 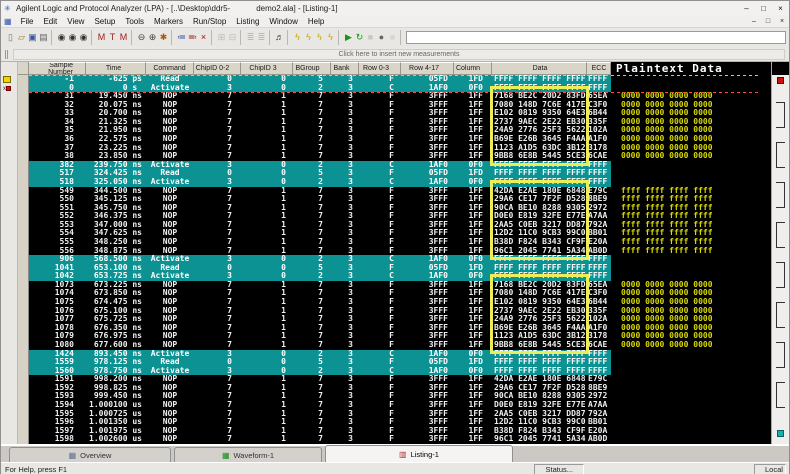 What do you see at coordinates (27, 21) in the screenshot?
I see `menu-file: File` at bounding box center [27, 21].